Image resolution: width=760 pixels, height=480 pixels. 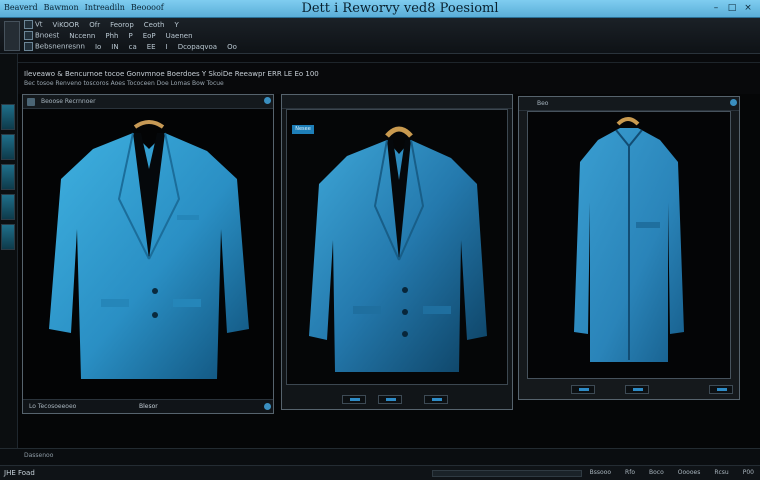 I want to click on toolbar-item: P, so click(x=130, y=36).